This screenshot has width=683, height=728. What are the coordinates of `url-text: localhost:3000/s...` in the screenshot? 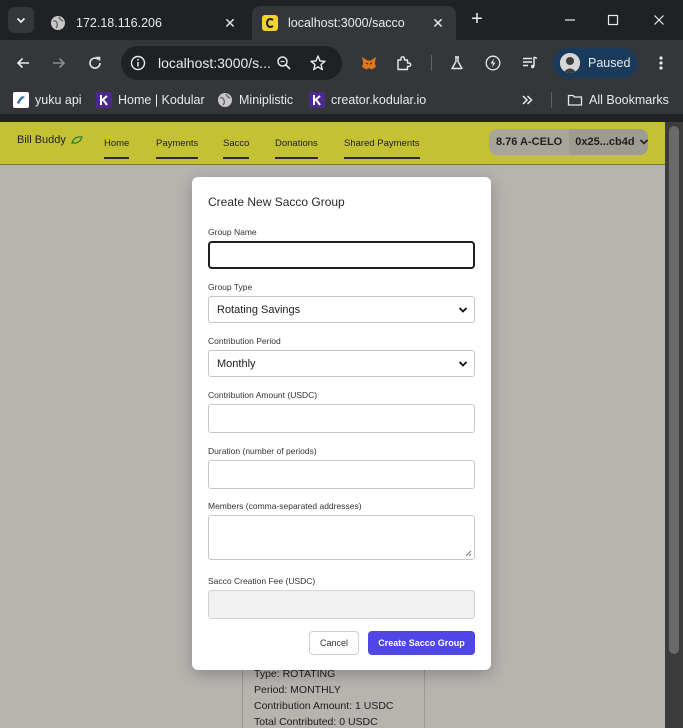 It's located at (214, 63).